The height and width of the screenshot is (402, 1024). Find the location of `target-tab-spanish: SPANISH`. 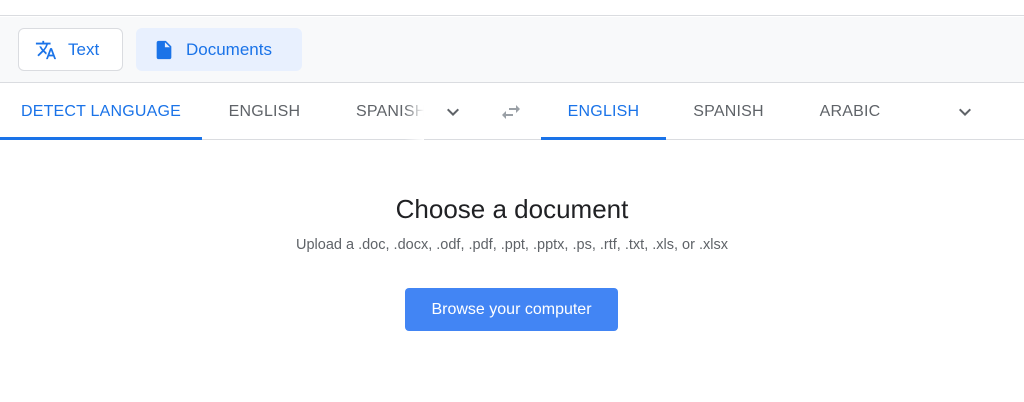

target-tab-spanish: SPANISH is located at coordinates (728, 112).